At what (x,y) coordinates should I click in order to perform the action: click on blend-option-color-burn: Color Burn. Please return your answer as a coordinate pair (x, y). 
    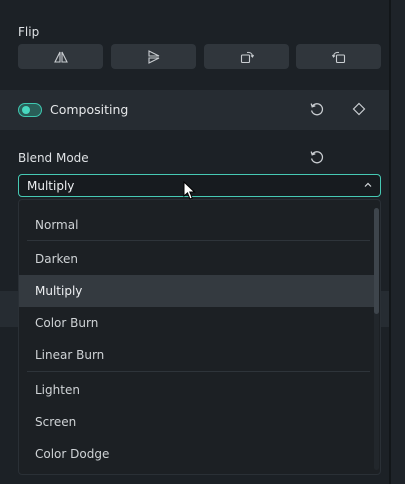
    Looking at the image, I should click on (196, 323).